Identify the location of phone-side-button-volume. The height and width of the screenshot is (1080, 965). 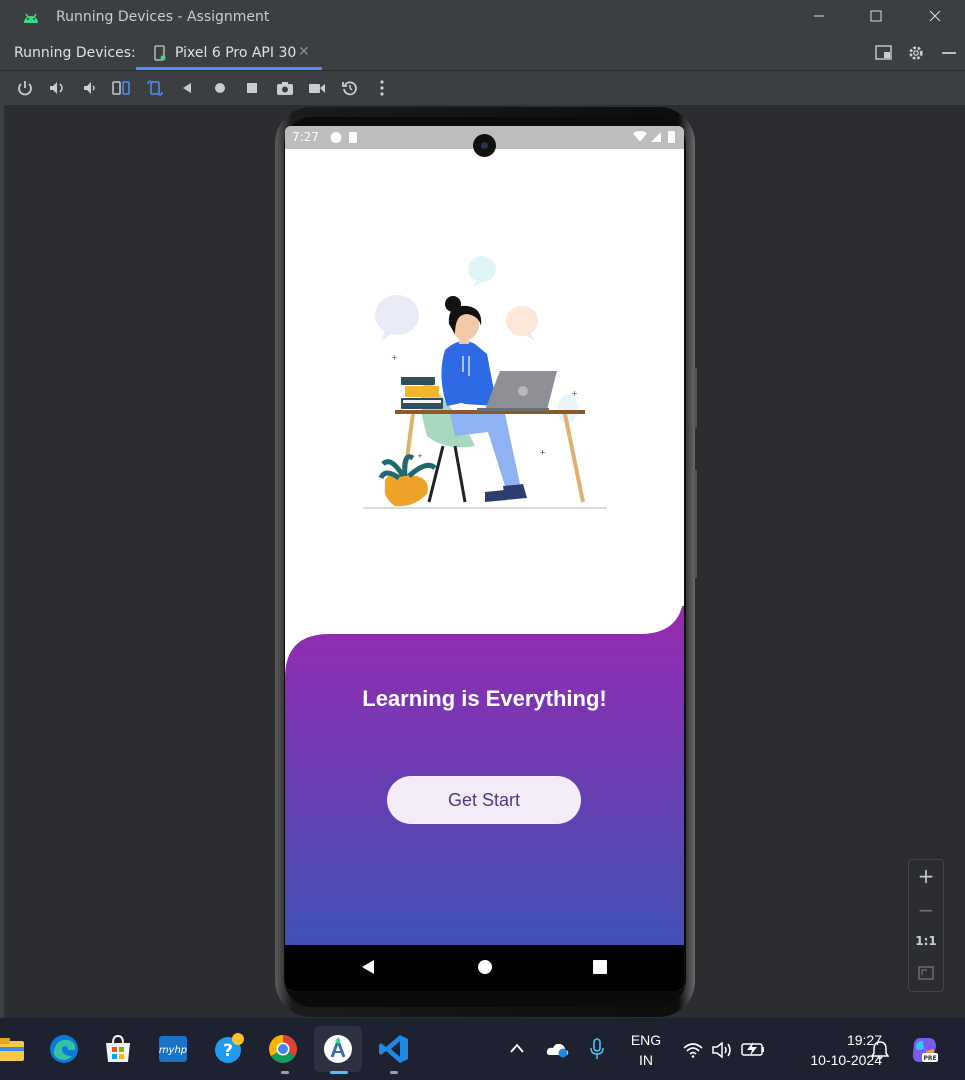
(695, 524).